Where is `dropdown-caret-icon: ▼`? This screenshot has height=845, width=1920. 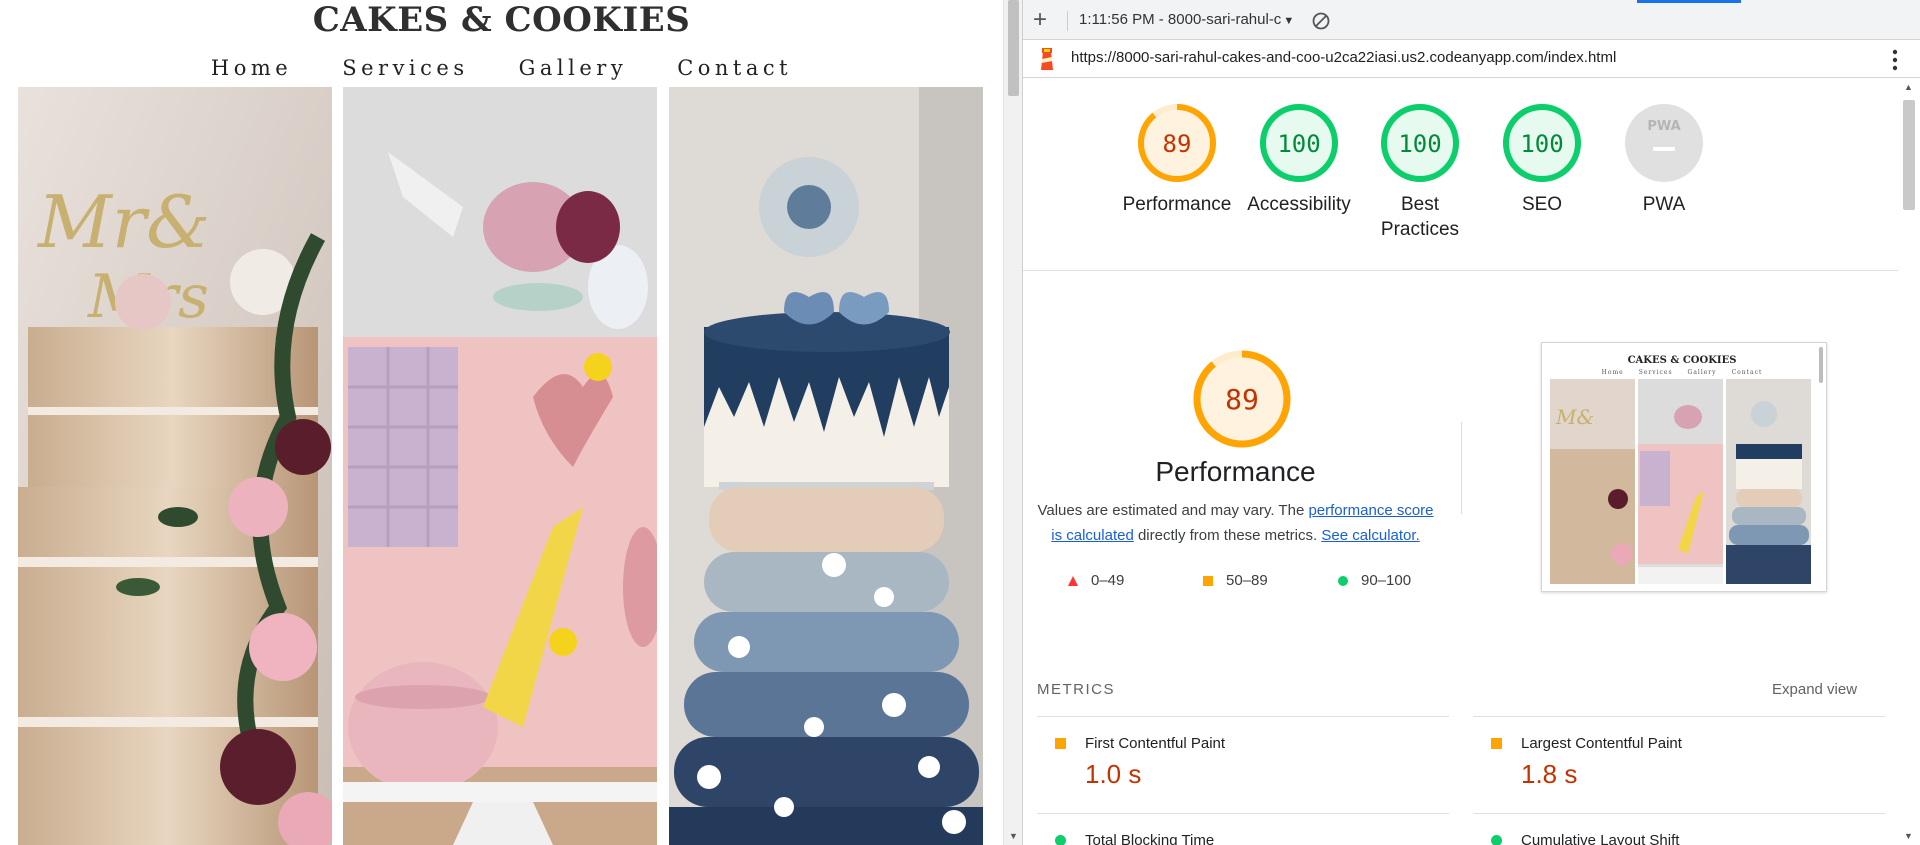
dropdown-caret-icon: ▼ is located at coordinates (1289, 21).